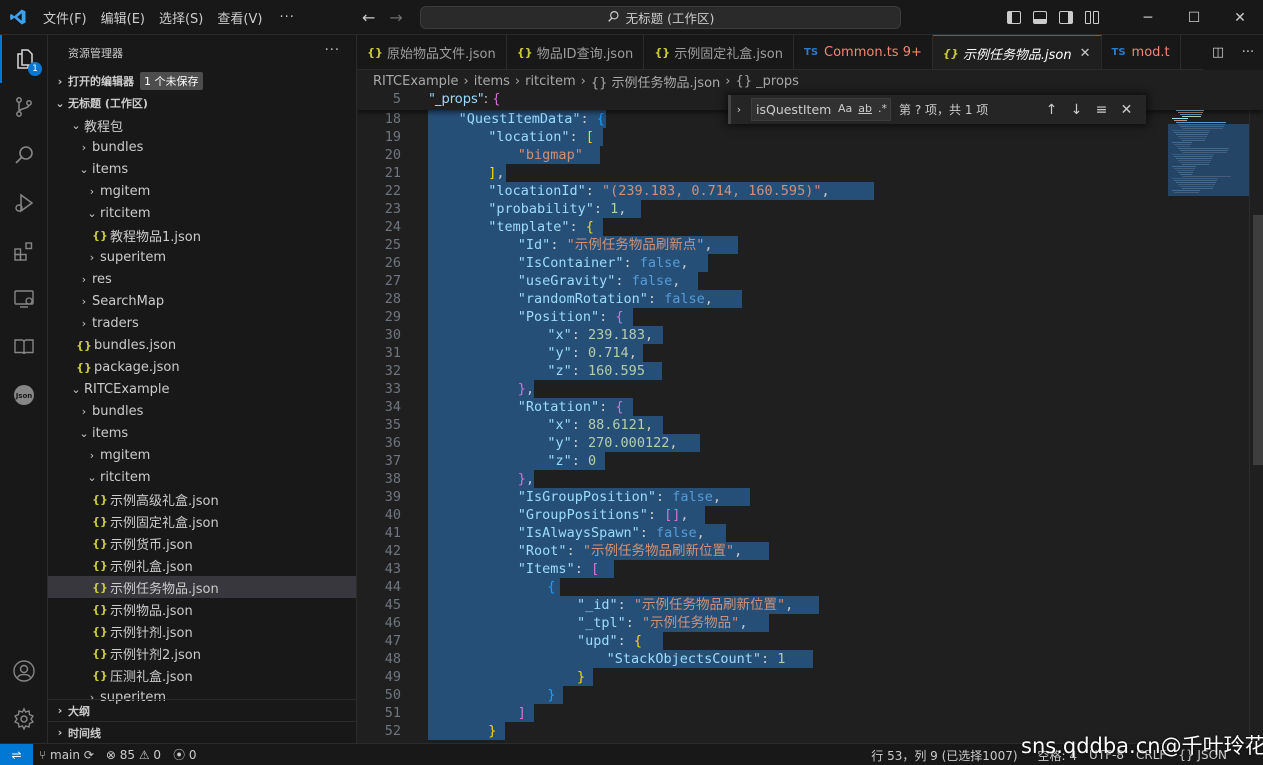  What do you see at coordinates (810, 425) in the screenshot?
I see `code-line: 35 "x": 88.6121,` at bounding box center [810, 425].